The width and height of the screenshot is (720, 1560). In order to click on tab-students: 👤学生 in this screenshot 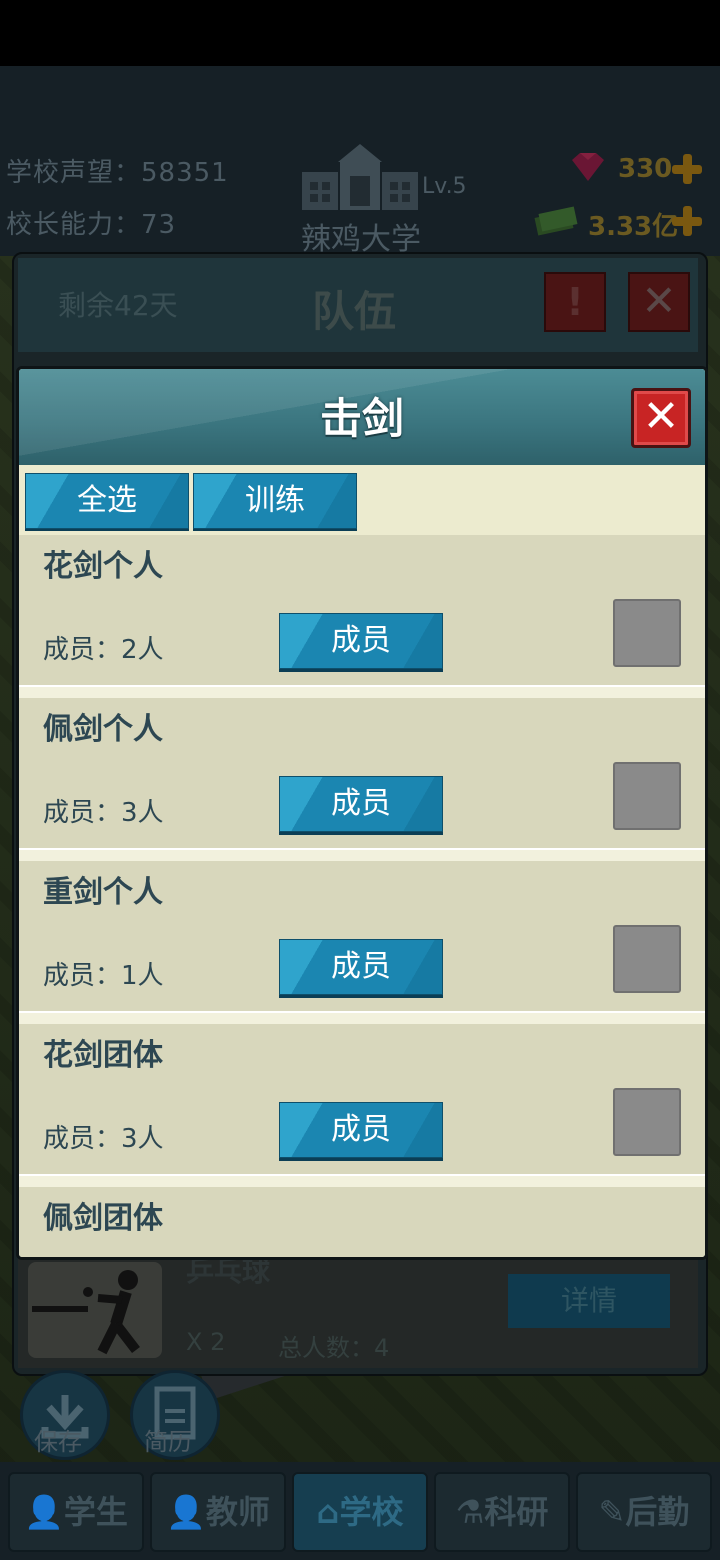, I will do `click(76, 1512)`.